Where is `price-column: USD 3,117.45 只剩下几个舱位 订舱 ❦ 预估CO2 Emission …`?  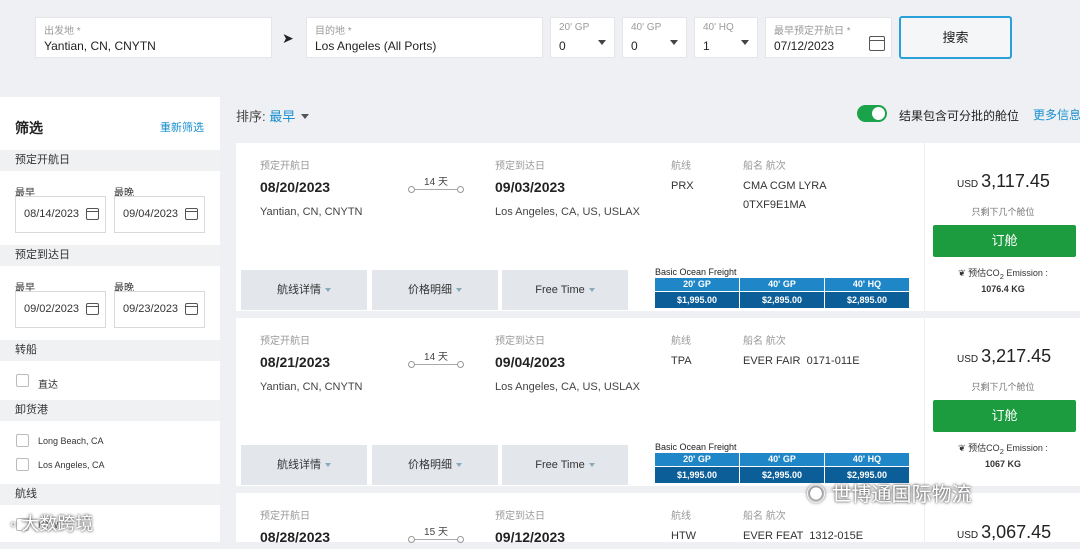 price-column: USD 3,117.45 只剩下几个舱位 订舱 ❦ 预估CO2 Emission … is located at coordinates (1002, 227).